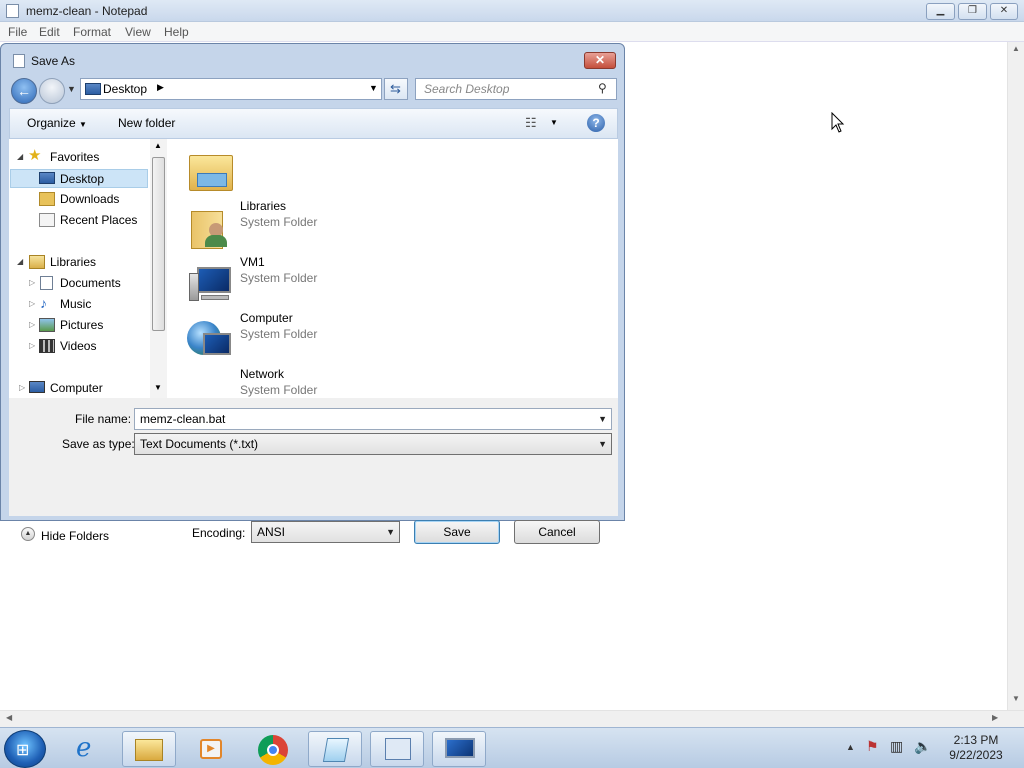 Image resolution: width=1024 pixels, height=768 pixels. Describe the element at coordinates (211, 749) in the screenshot. I see `taskbar-media-player: ▶` at that location.